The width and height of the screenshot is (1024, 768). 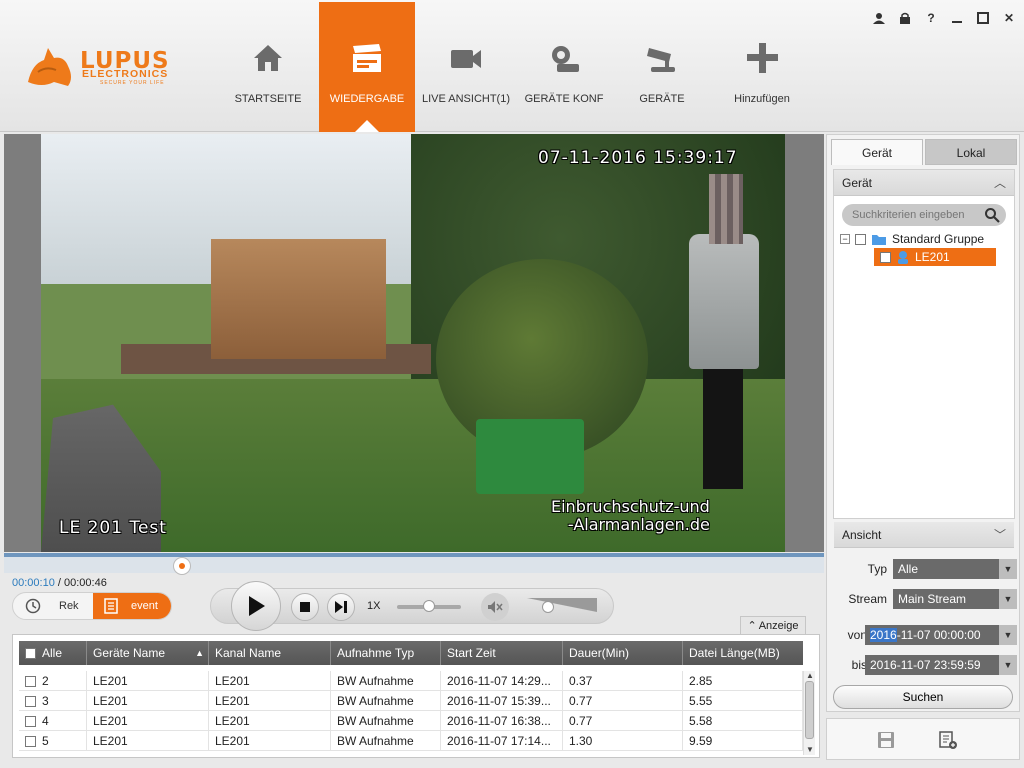 What do you see at coordinates (957, 18) in the screenshot?
I see `minimize-icon` at bounding box center [957, 18].